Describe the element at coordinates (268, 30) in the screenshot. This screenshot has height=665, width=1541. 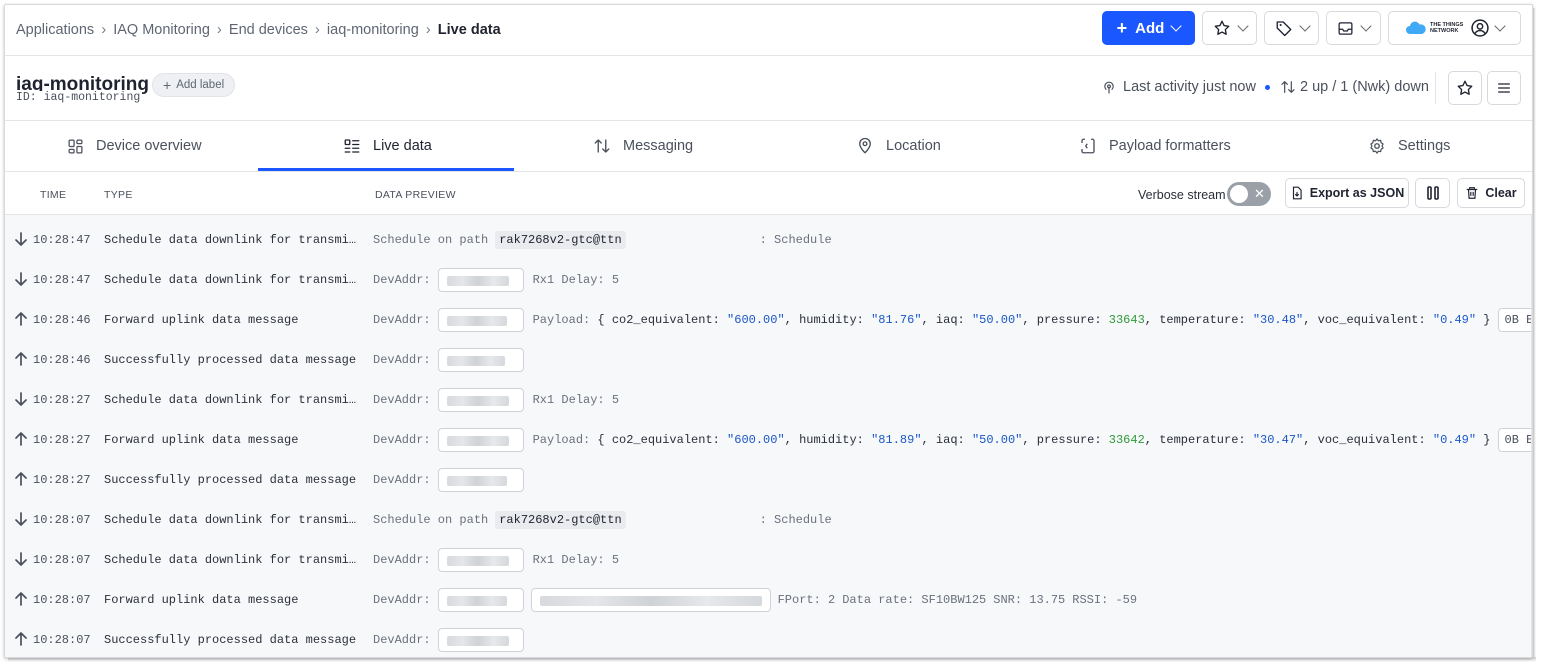
I see `breadcrumb-end-devices: End devices` at that location.